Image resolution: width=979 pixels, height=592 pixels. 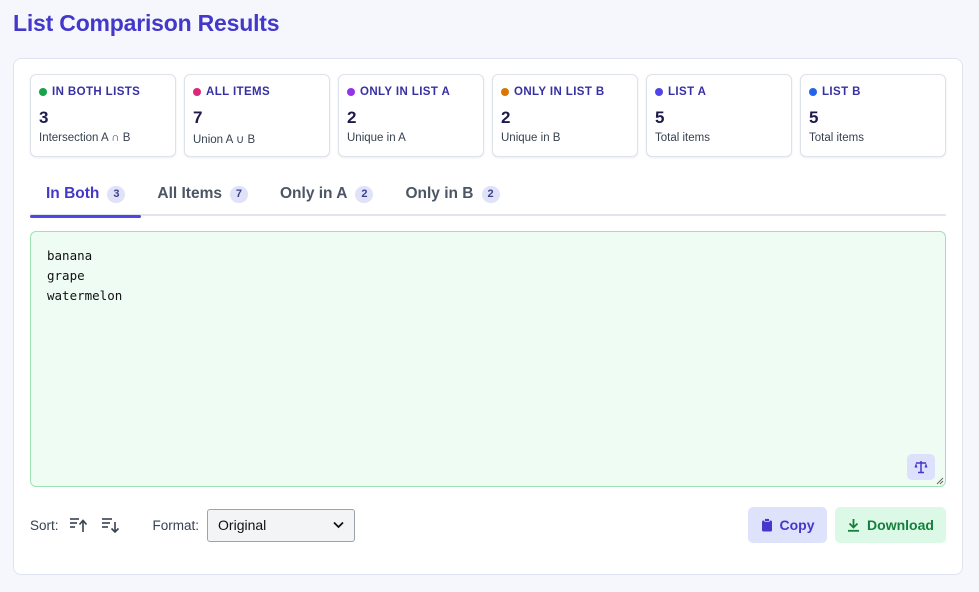 I want to click on copy-button: Copy, so click(x=787, y=525).